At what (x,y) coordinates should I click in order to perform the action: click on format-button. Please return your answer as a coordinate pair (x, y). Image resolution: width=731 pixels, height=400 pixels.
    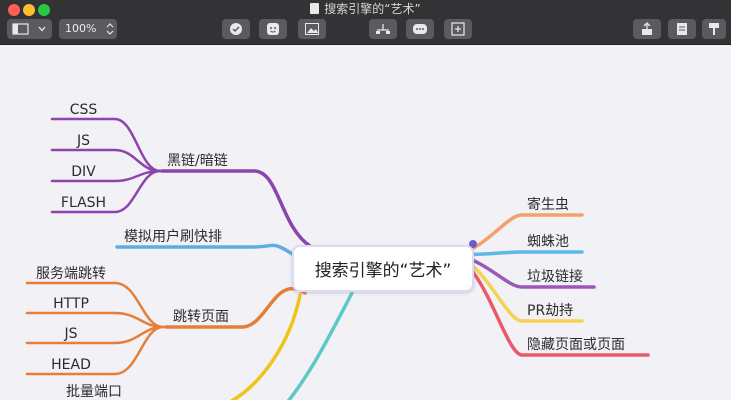
    Looking at the image, I should click on (714, 29).